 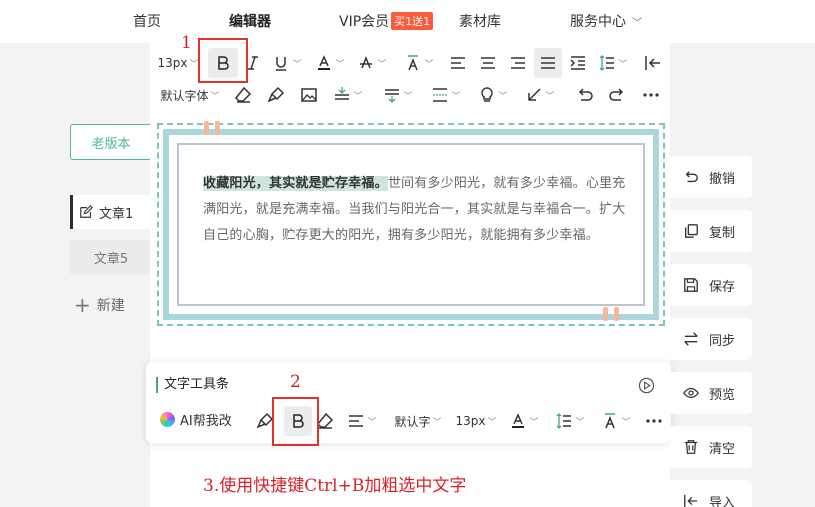 I want to click on eraser-button, so click(x=243, y=95).